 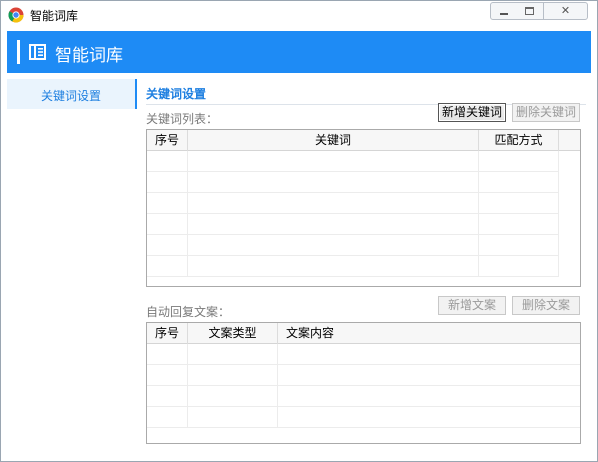 I want to click on delete-keyword-button: 删除关键词, so click(x=546, y=112).